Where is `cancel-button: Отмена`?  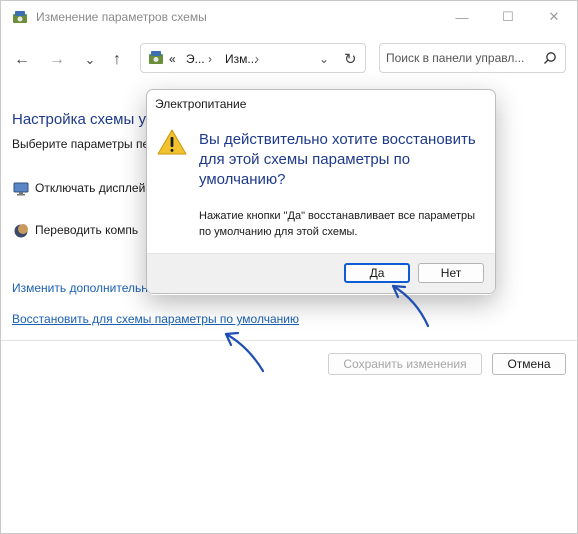
cancel-button: Отмена is located at coordinates (529, 364).